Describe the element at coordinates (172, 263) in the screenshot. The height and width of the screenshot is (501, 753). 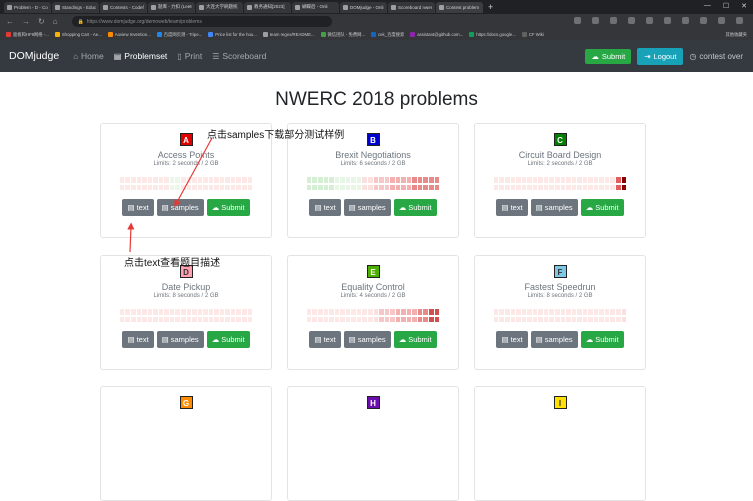
I see `text-annotation: 点击text查看题目描述` at that location.